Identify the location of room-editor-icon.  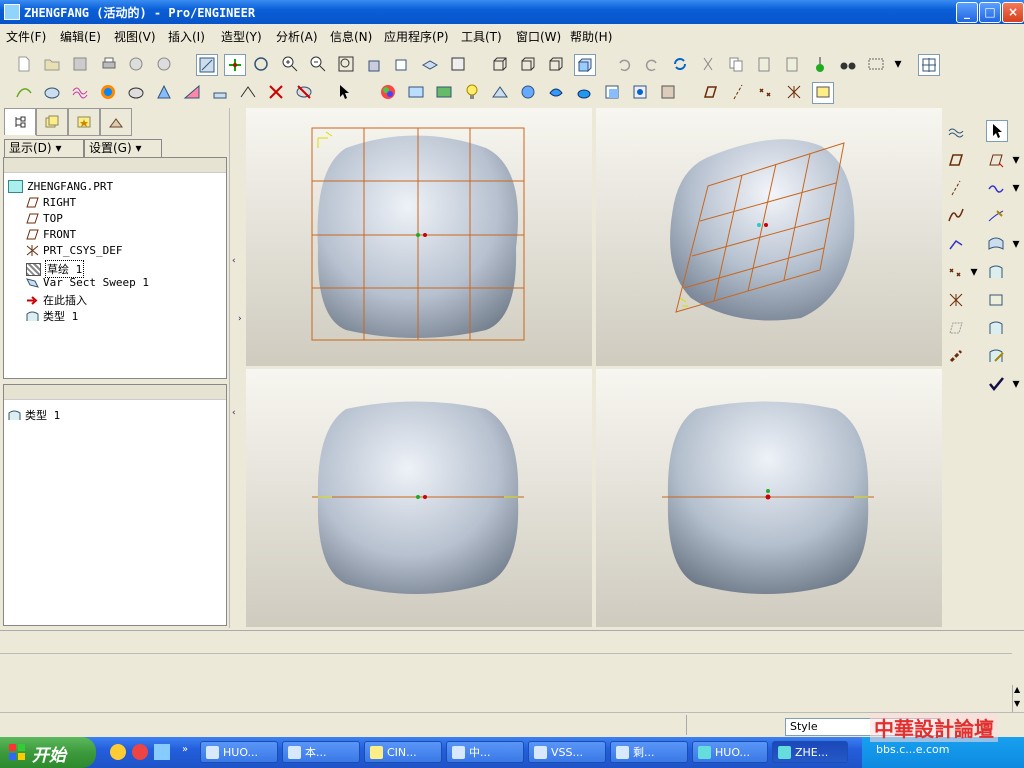
(444, 92).